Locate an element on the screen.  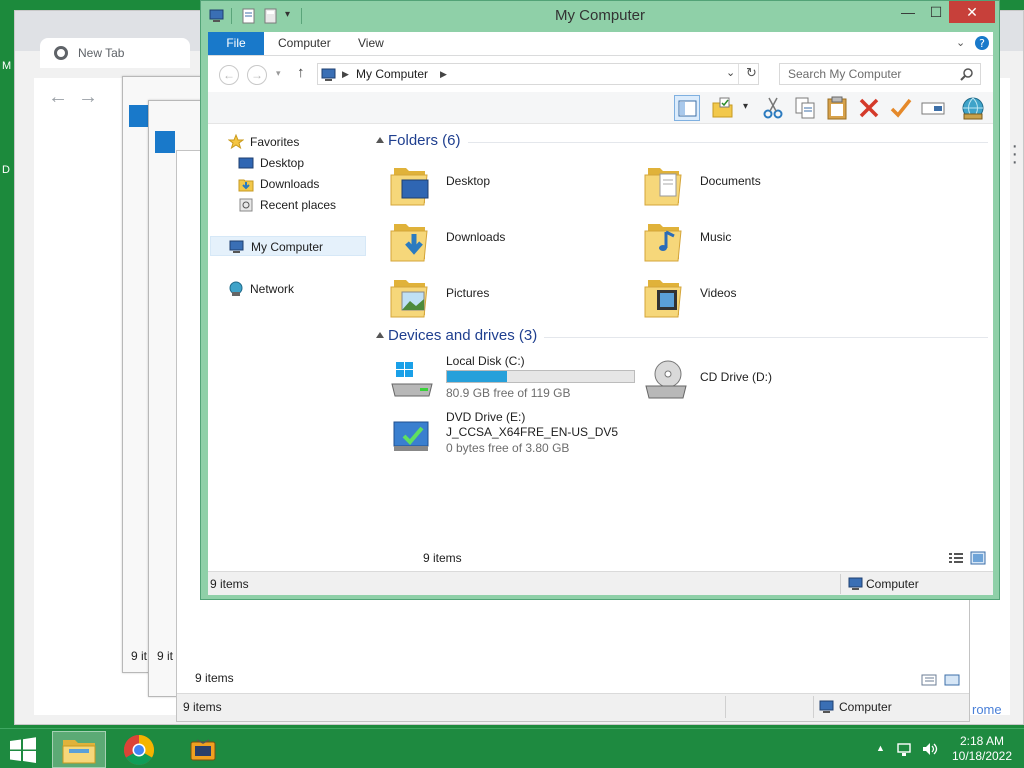
folder-pictures: Pictures is located at coordinates (508, 296).